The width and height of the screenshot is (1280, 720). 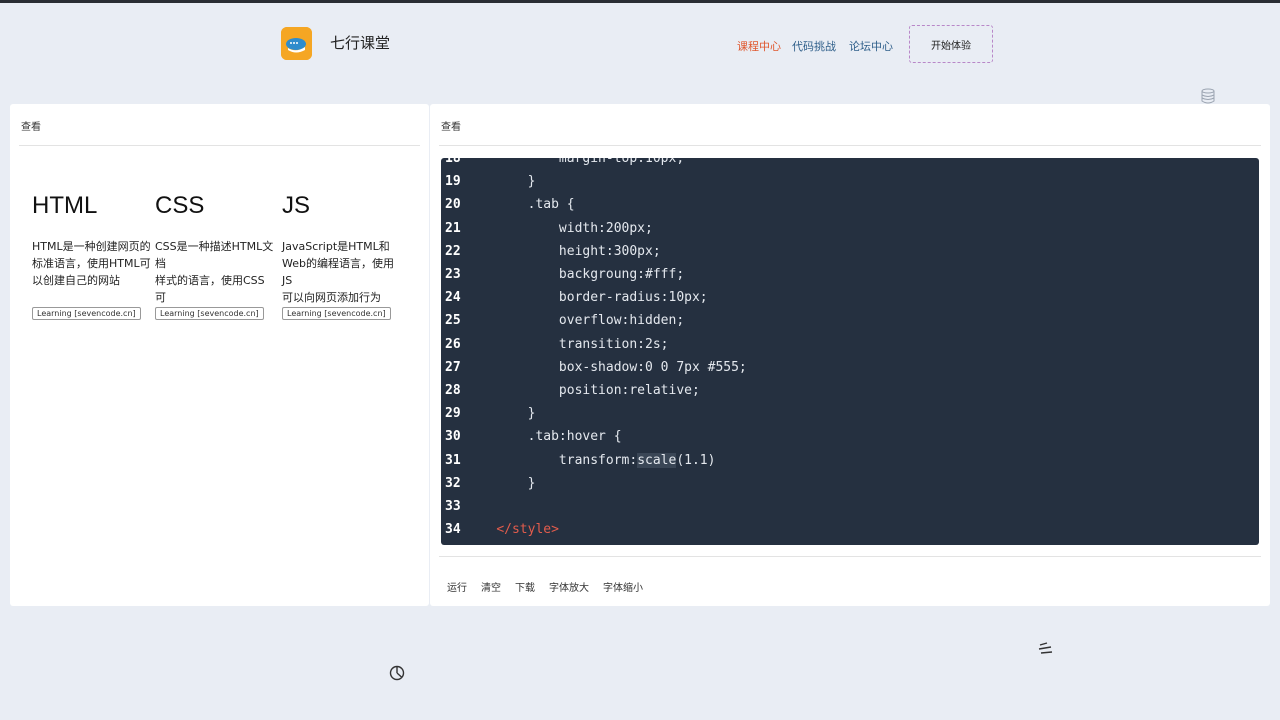 What do you see at coordinates (575, 162) in the screenshot?
I see `code-text: margin-top:10px;` at bounding box center [575, 162].